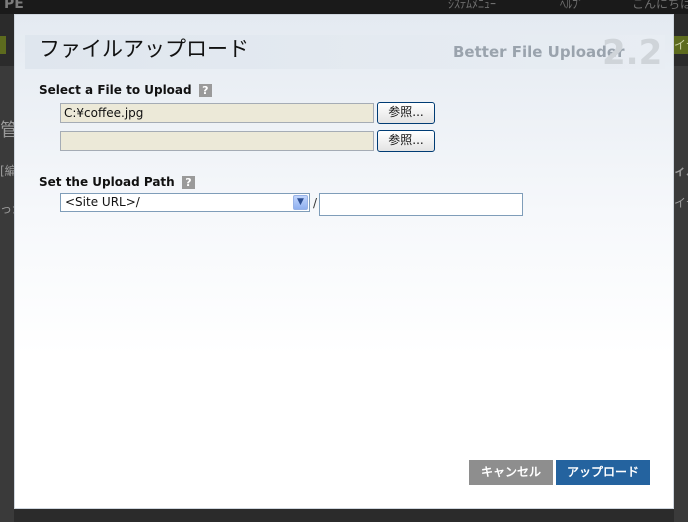  Describe the element at coordinates (217, 113) in the screenshot. I see `file-path-field-1: C:¥coffee.jpg` at that location.